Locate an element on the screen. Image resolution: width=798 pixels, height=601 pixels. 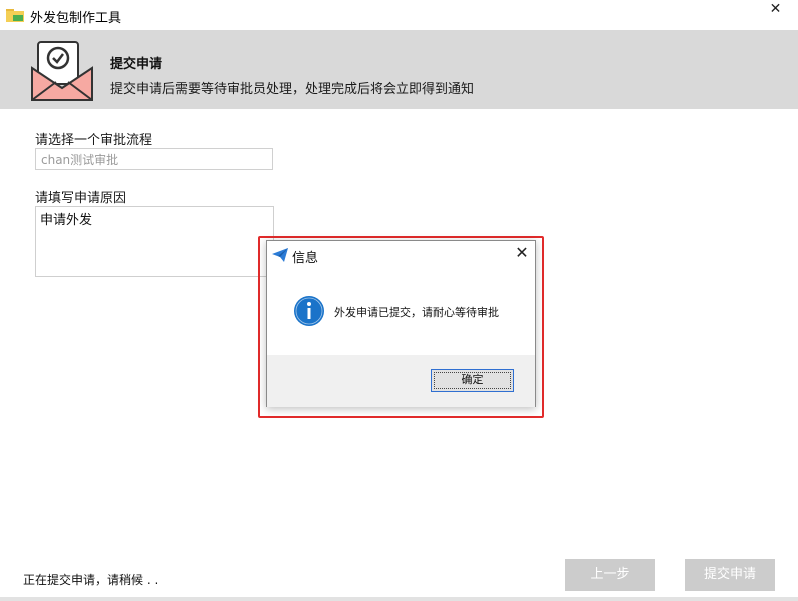
window-title: 外发包制作工具 is located at coordinates (76, 18).